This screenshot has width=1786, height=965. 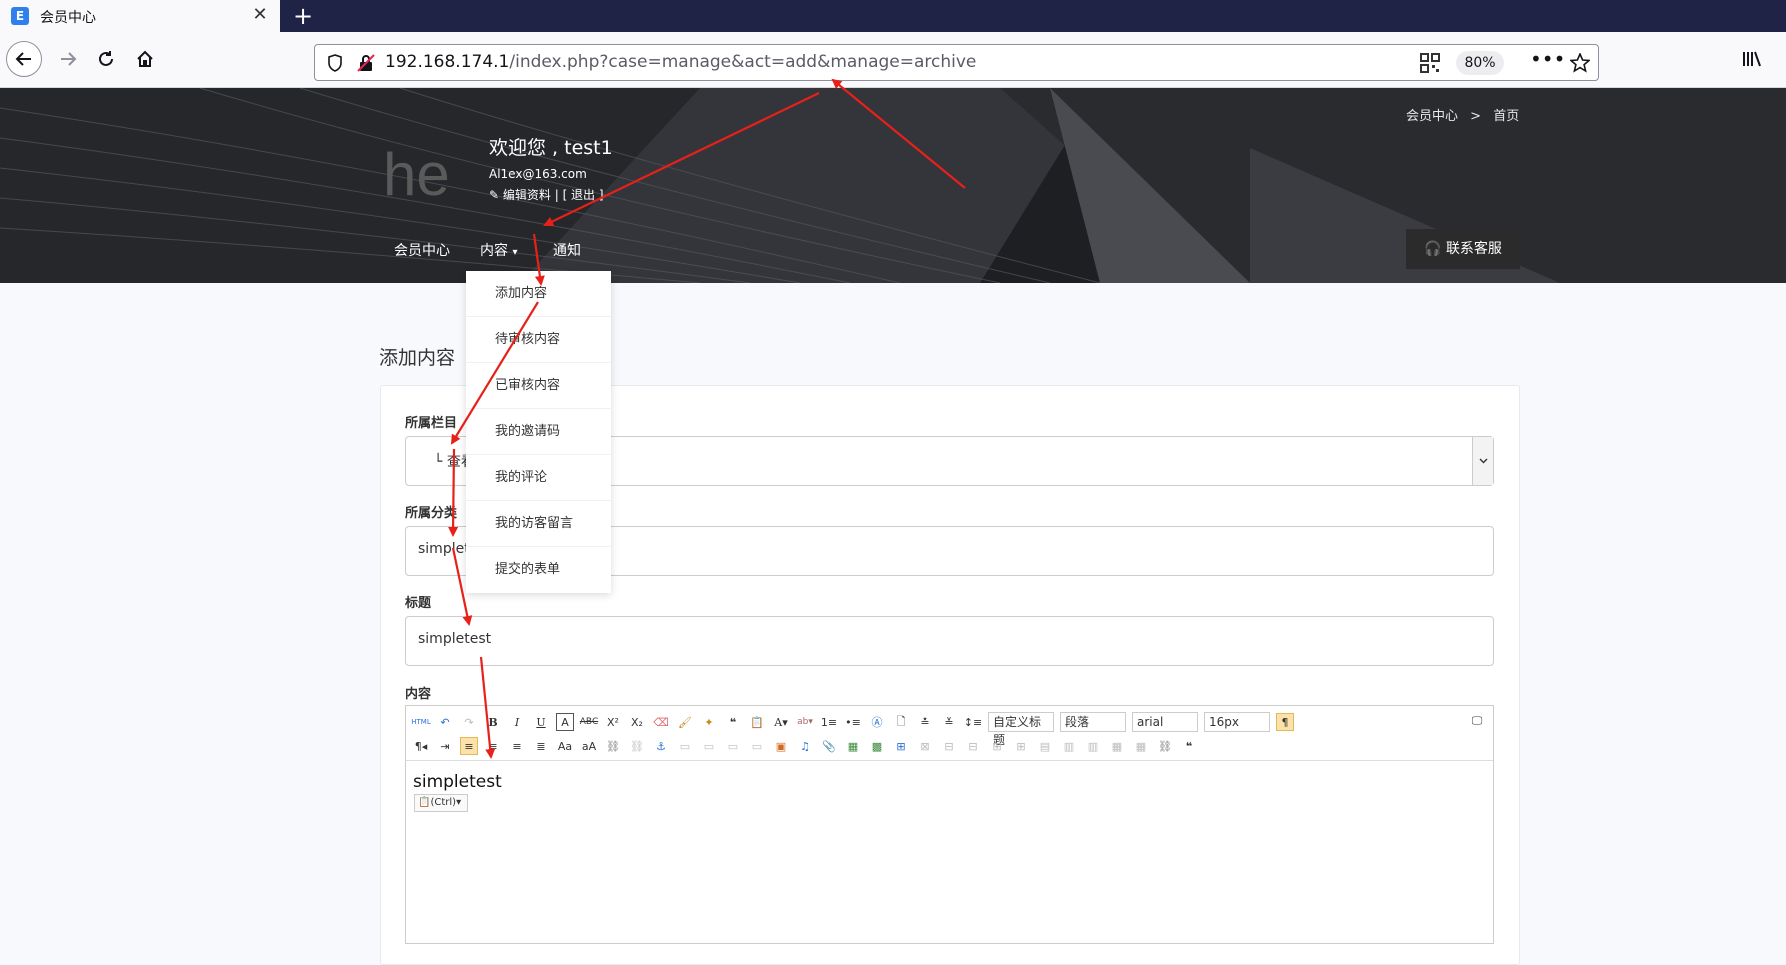 What do you see at coordinates (829, 746) in the screenshot?
I see `attachment-icon: 📎` at bounding box center [829, 746].